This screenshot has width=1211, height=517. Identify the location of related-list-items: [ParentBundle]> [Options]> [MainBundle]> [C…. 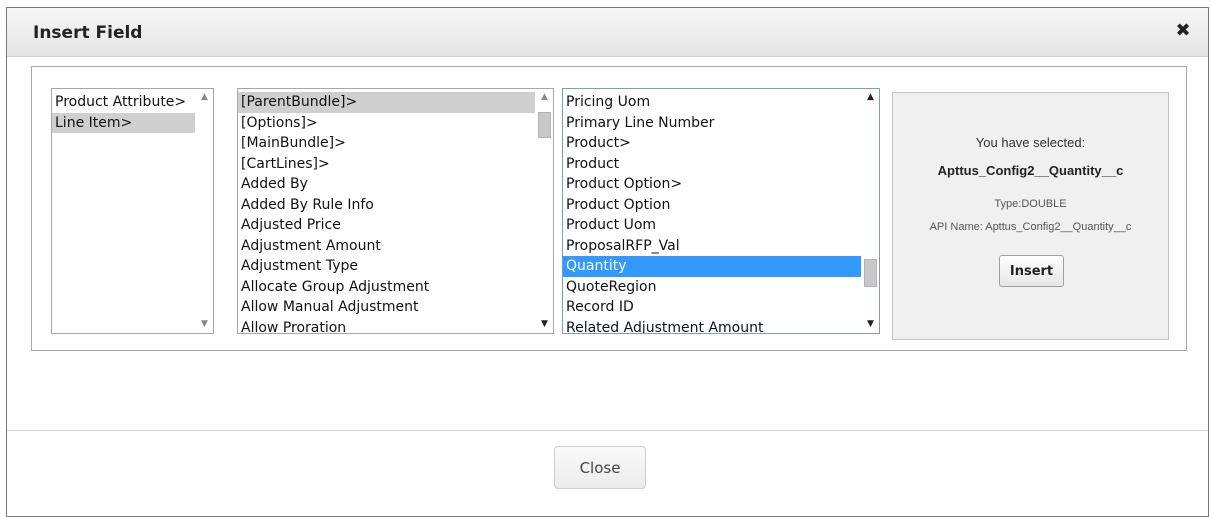
(386, 213).